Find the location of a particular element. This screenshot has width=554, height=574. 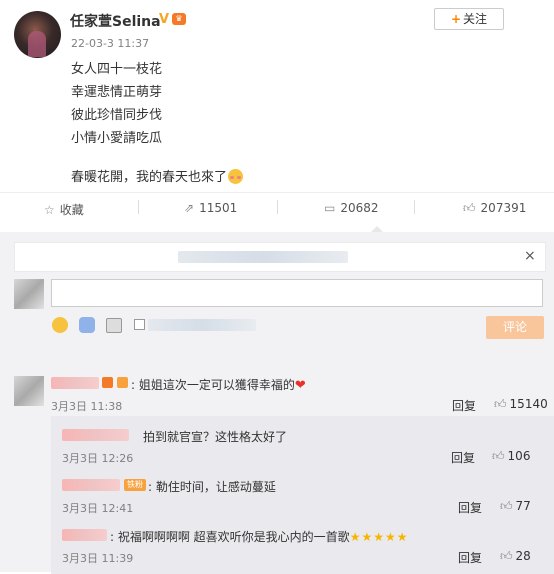

comment-icon: ▭ is located at coordinates (330, 208).